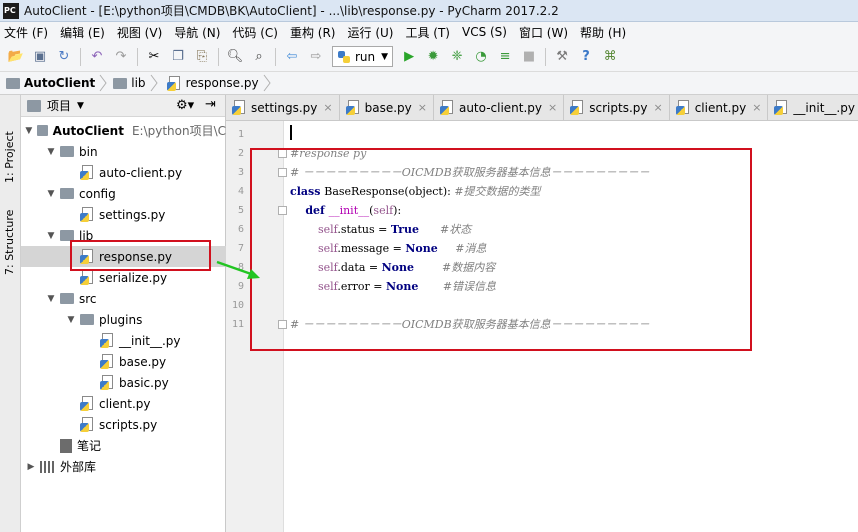  I want to click on editor-tab: settings.py ×, so click(283, 107).